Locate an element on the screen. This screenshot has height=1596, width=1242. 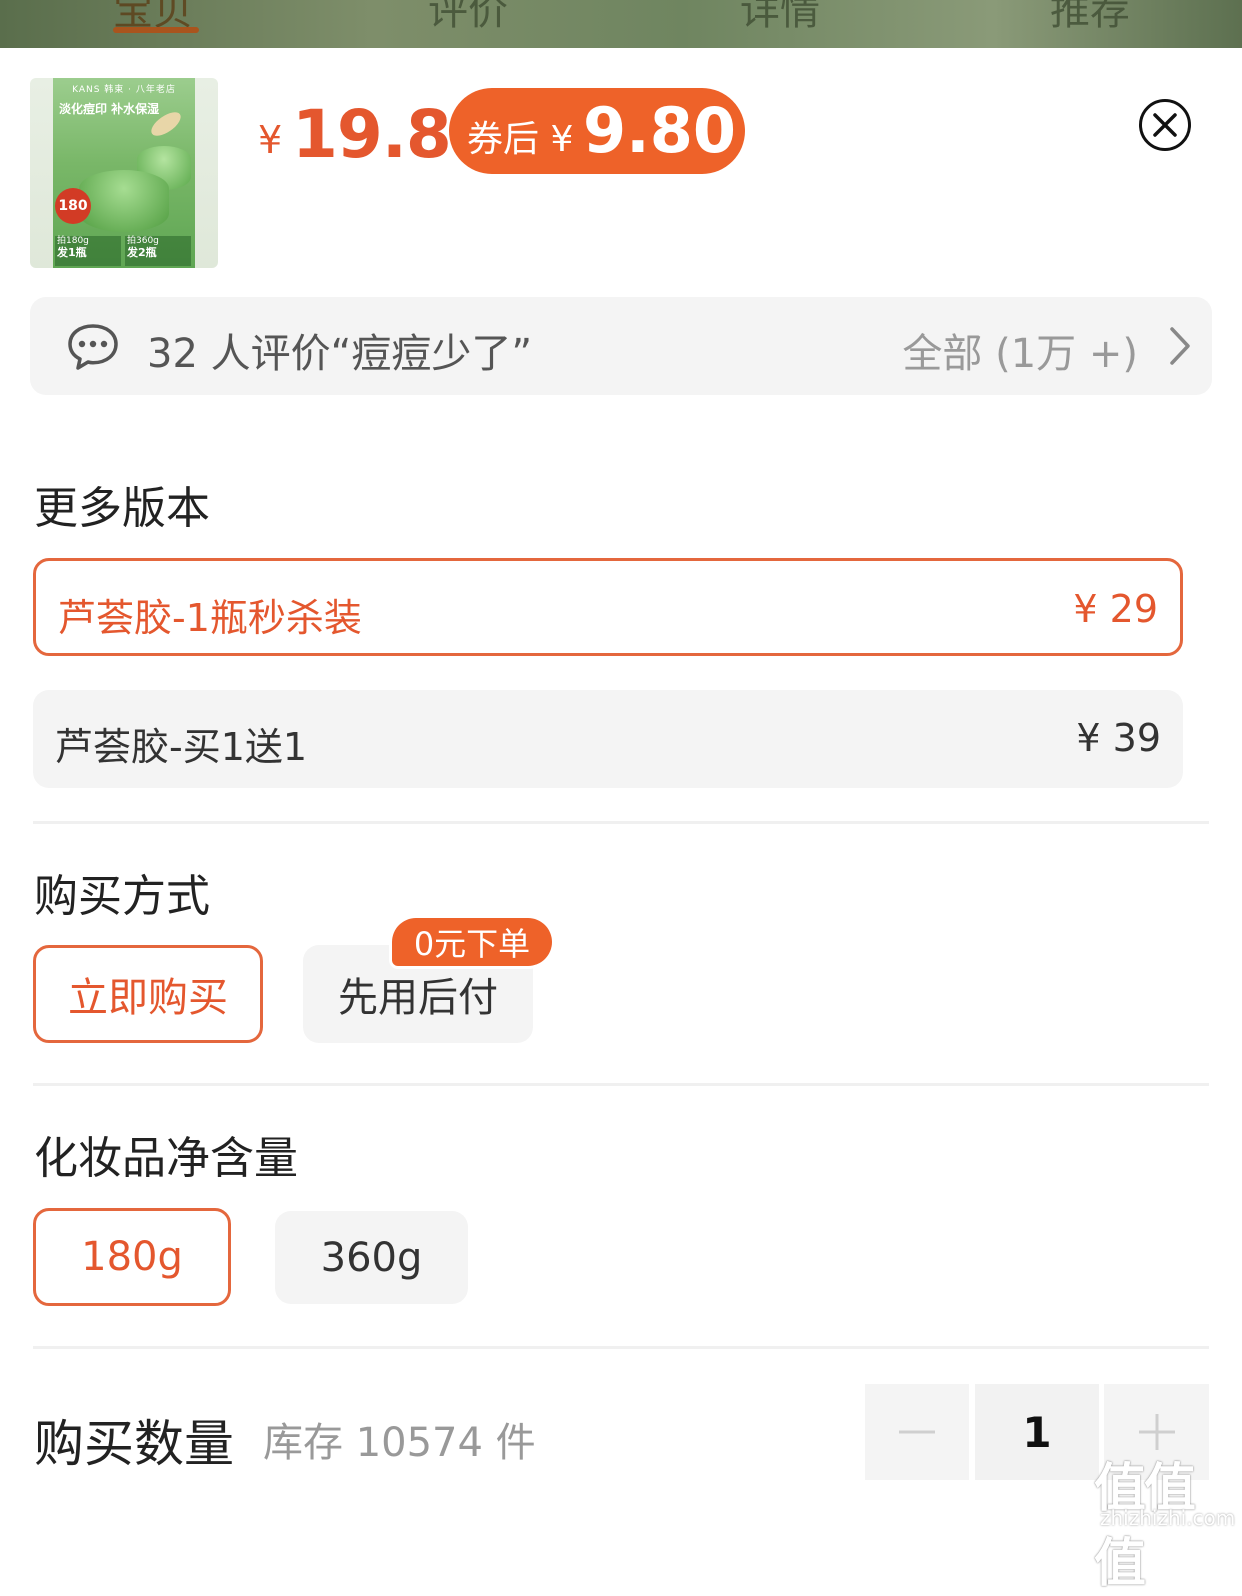
thumbnail-option-1: 拍180g 发1瓶 is located at coordinates (88, 251).